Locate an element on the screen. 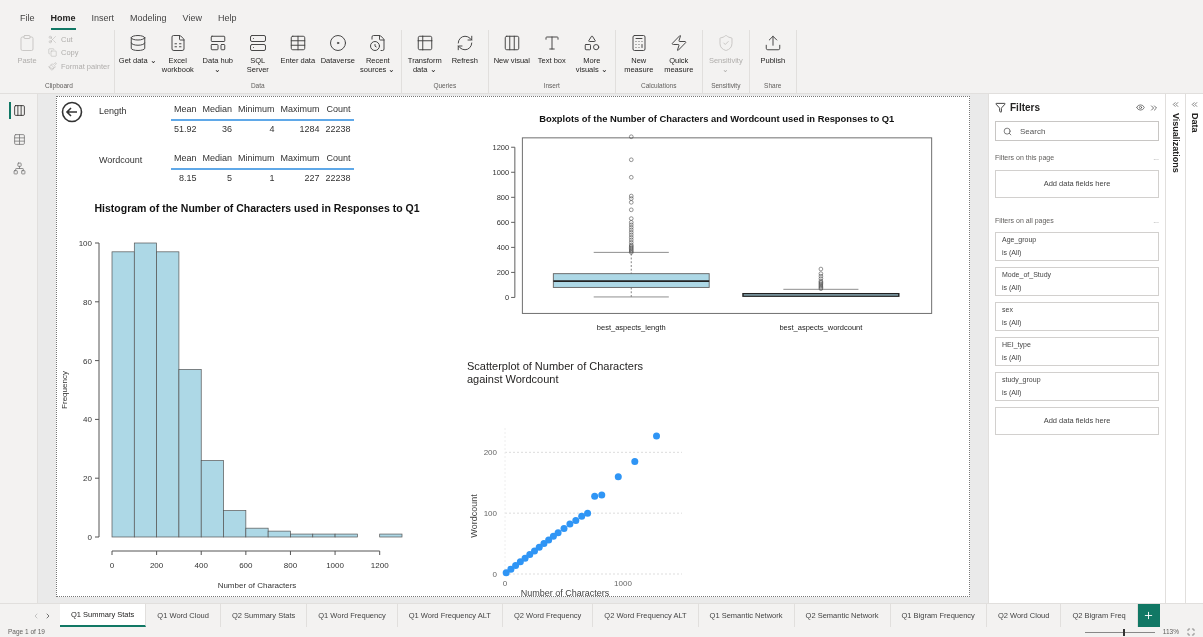  chart-title: Boxplots of the Number of Characters and Wordcount used in Responses to Q1 is located at coordinates (717, 118).